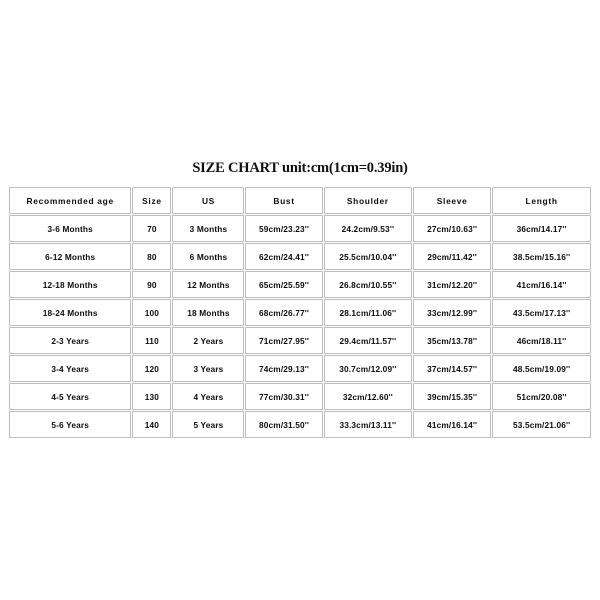 The height and width of the screenshot is (600, 600). What do you see at coordinates (368, 340) in the screenshot?
I see `cell-shoulder: 29.4cm/11.57''` at bounding box center [368, 340].